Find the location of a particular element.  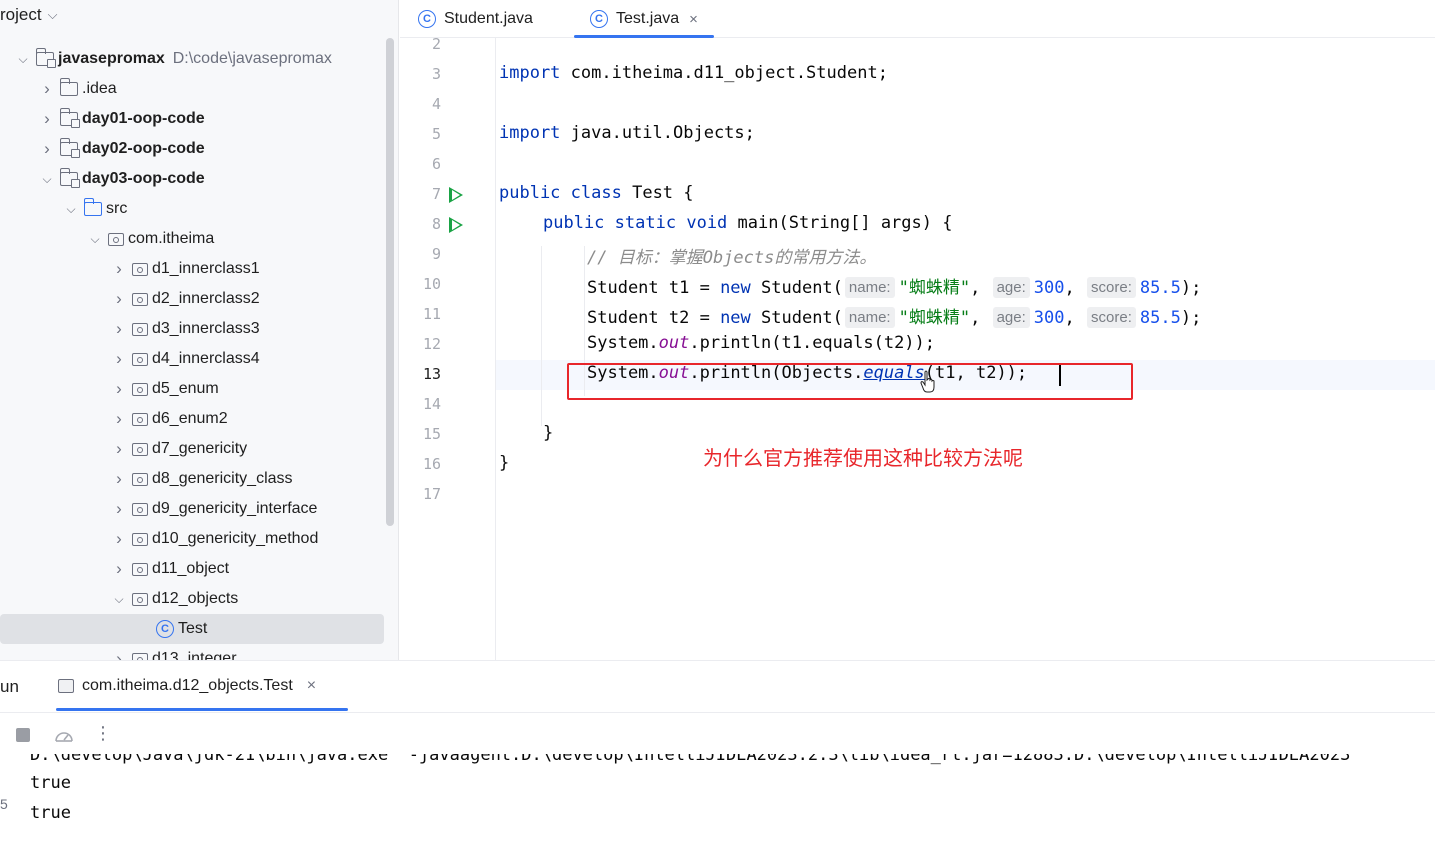

run-class-icon is located at coordinates (456, 195).